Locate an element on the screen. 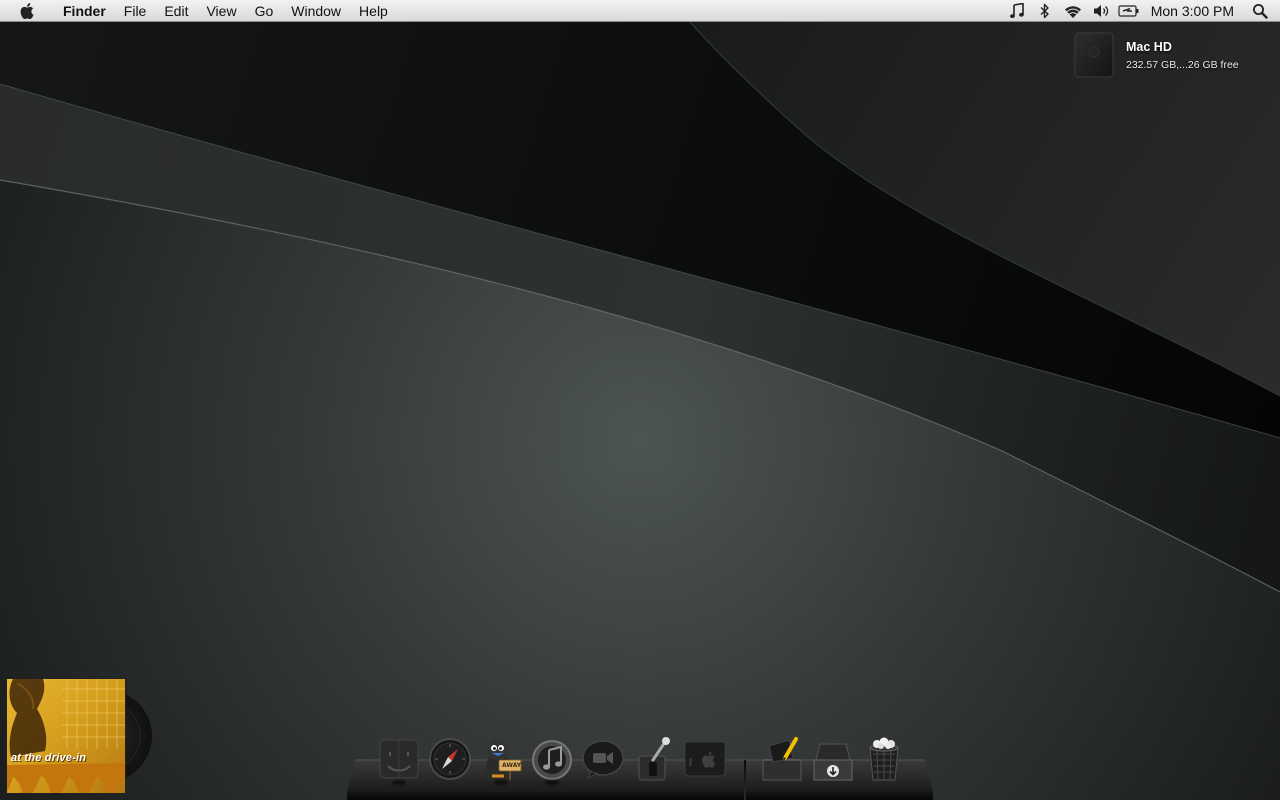 Image resolution: width=1280 pixels, height=800 pixels. dock: AWAY is located at coordinates (640, 768).